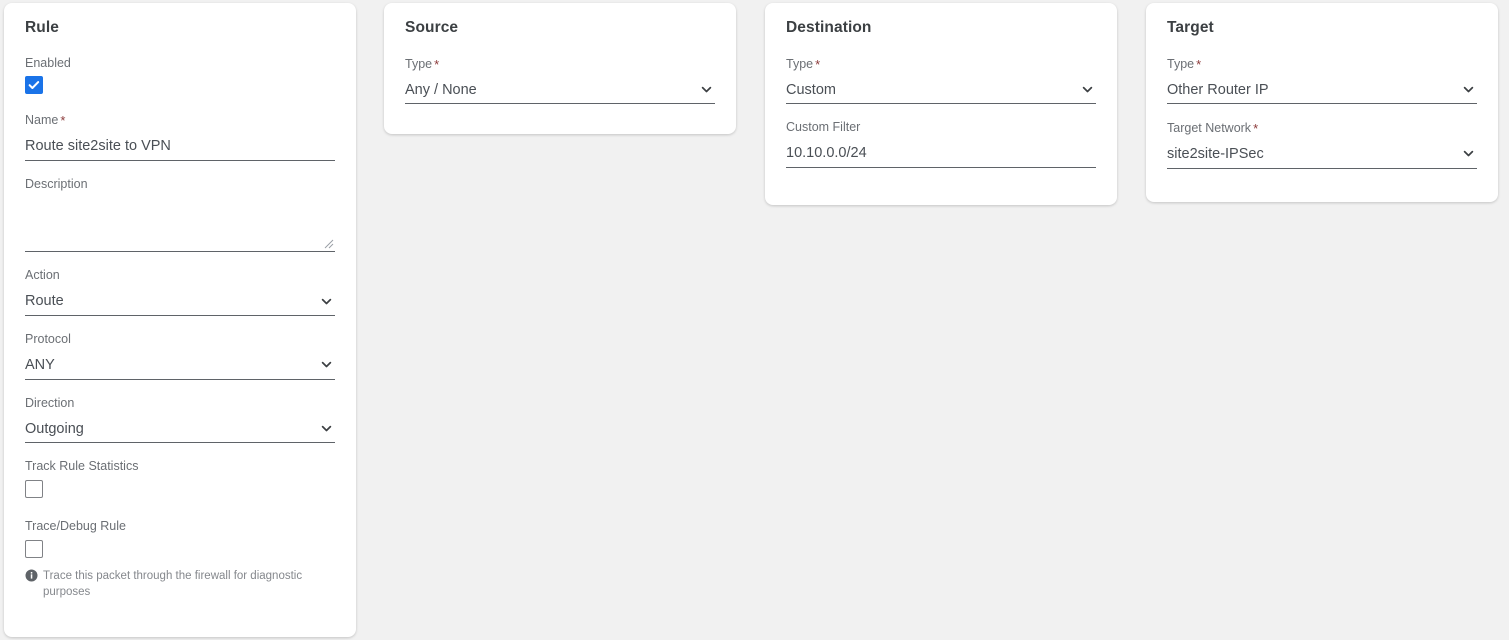 The image size is (1509, 640). What do you see at coordinates (180, 225) in the screenshot?
I see `description-textarea` at bounding box center [180, 225].